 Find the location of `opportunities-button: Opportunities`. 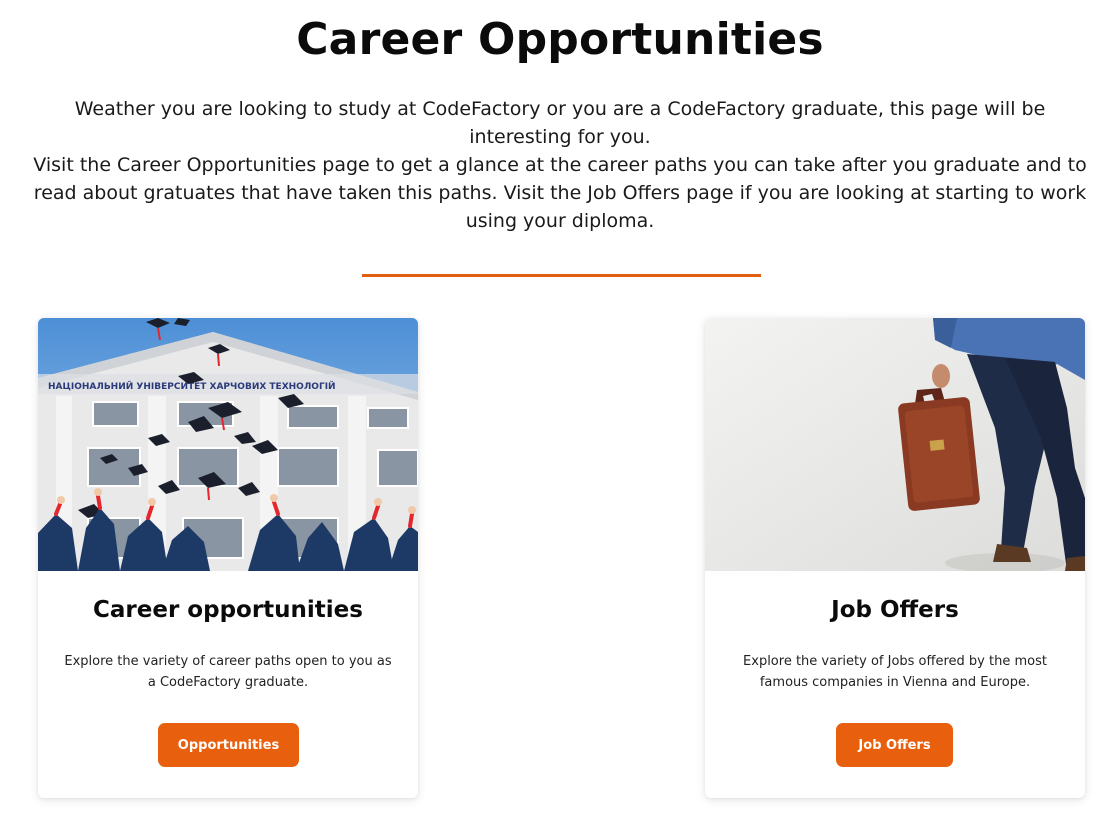

opportunities-button: Opportunities is located at coordinates (228, 745).